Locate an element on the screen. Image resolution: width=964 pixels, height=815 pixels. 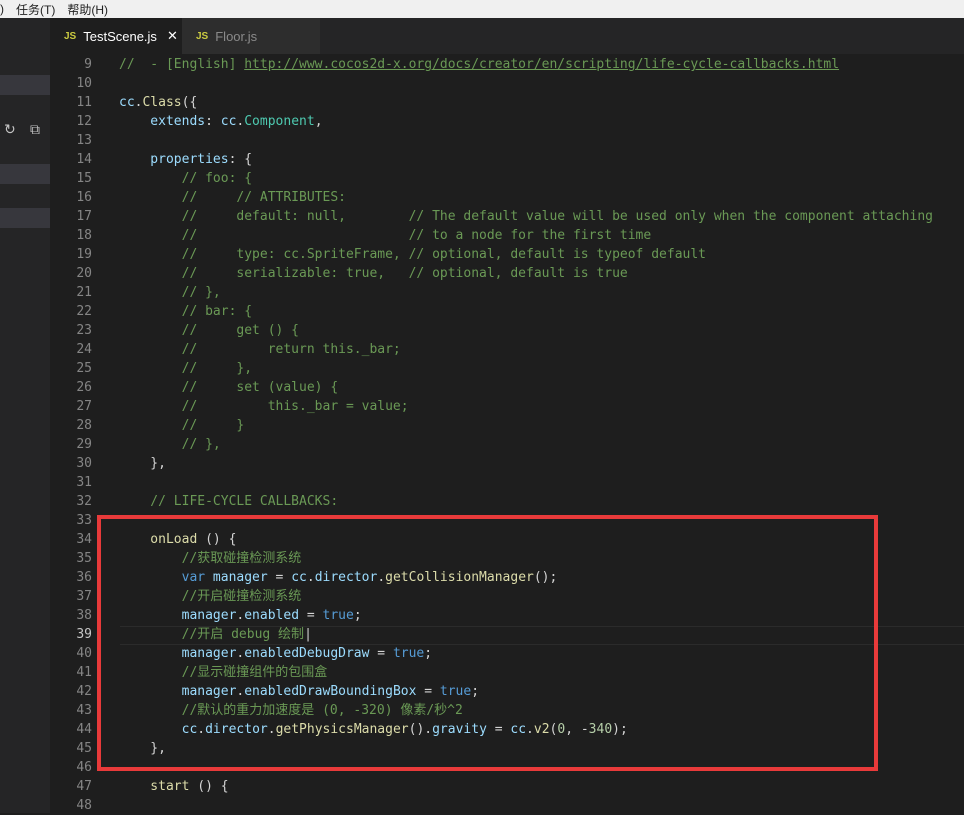
code-line: 32 // LIFE-CYCLE CALLBACKS: is located at coordinates (507, 501).